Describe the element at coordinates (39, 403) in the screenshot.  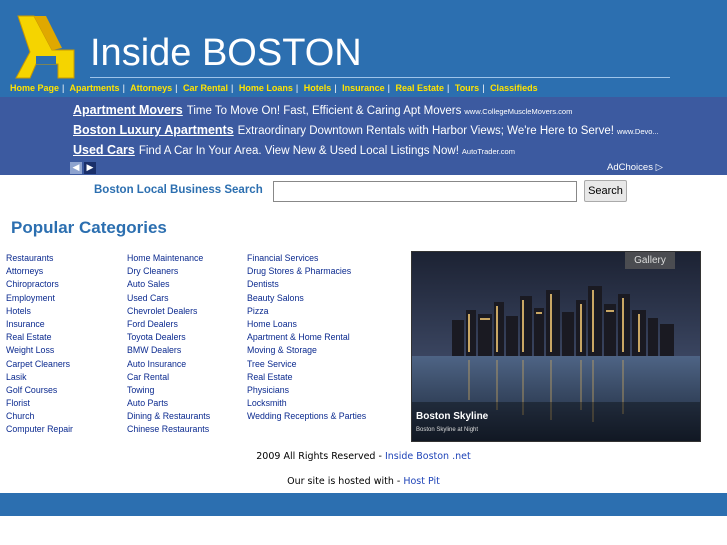
I see `category-link: Florist` at that location.